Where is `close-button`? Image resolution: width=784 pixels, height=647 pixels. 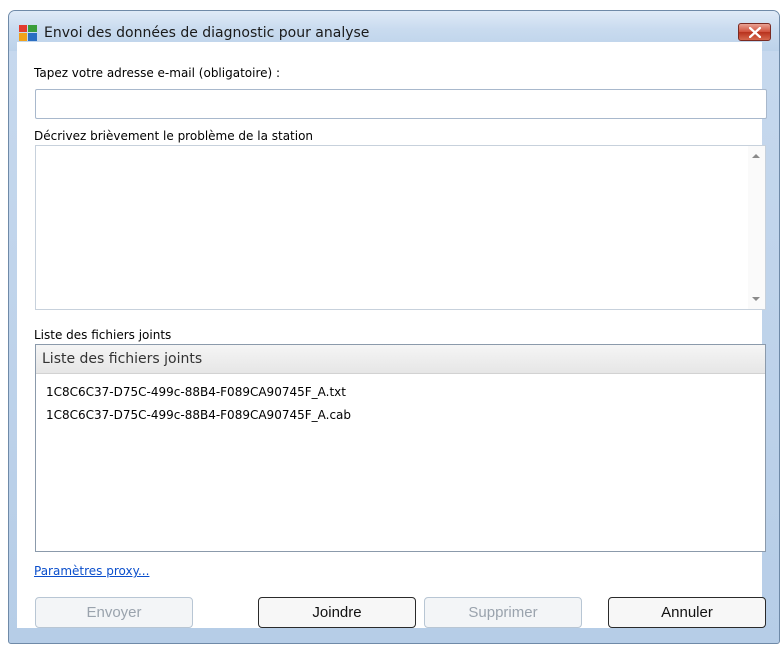
close-button is located at coordinates (754, 32).